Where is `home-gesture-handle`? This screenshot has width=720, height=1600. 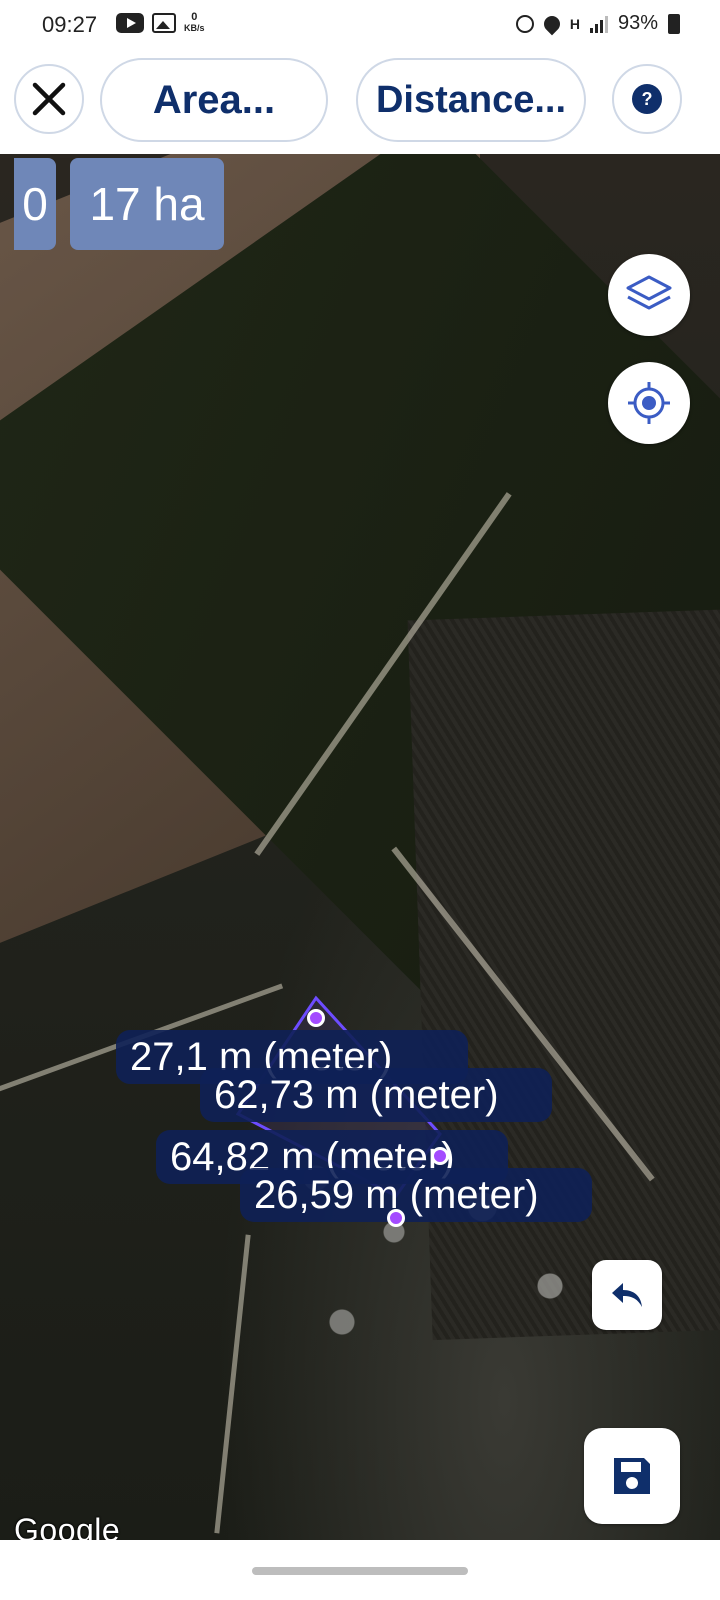 home-gesture-handle is located at coordinates (360, 1571).